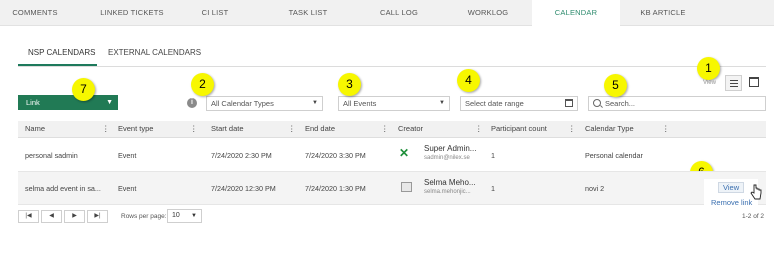  Describe the element at coordinates (709, 83) in the screenshot. I see `view-label: View` at that location.